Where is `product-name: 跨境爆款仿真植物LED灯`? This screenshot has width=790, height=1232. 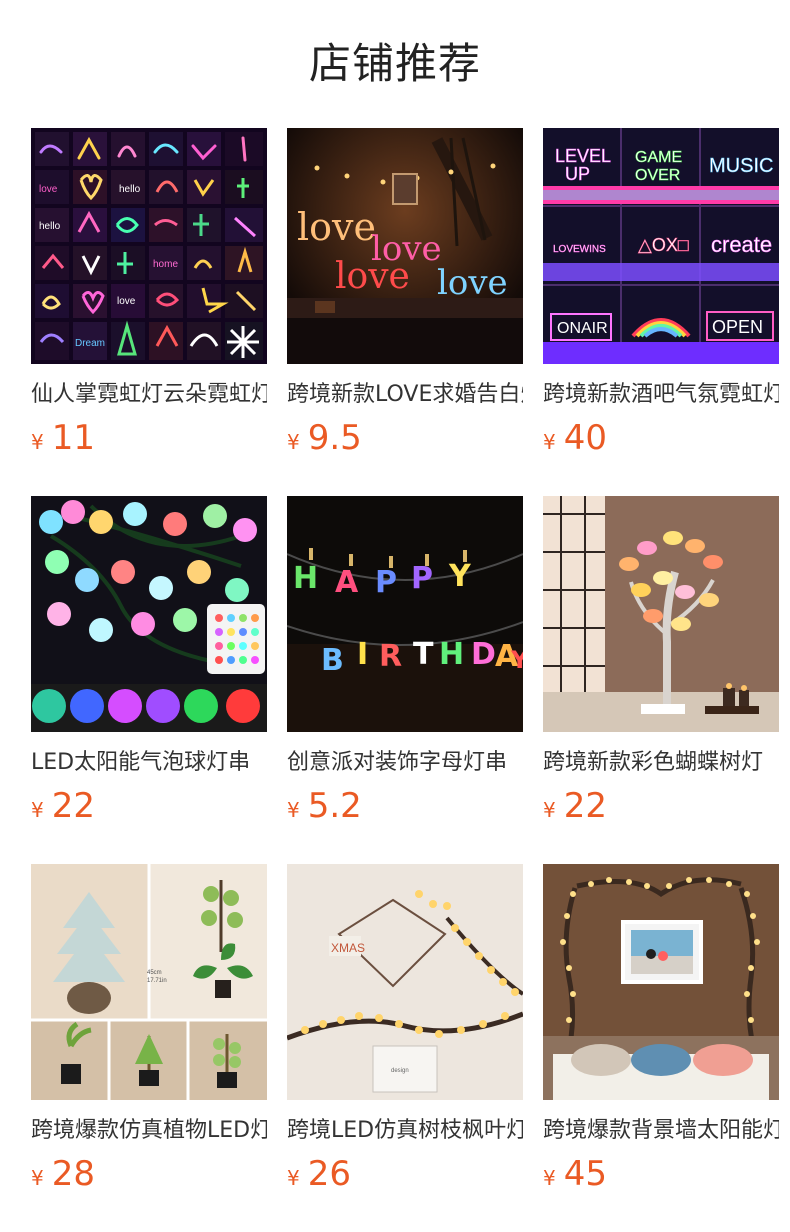 product-name: 跨境爆款仿真植物LED灯 is located at coordinates (149, 1131).